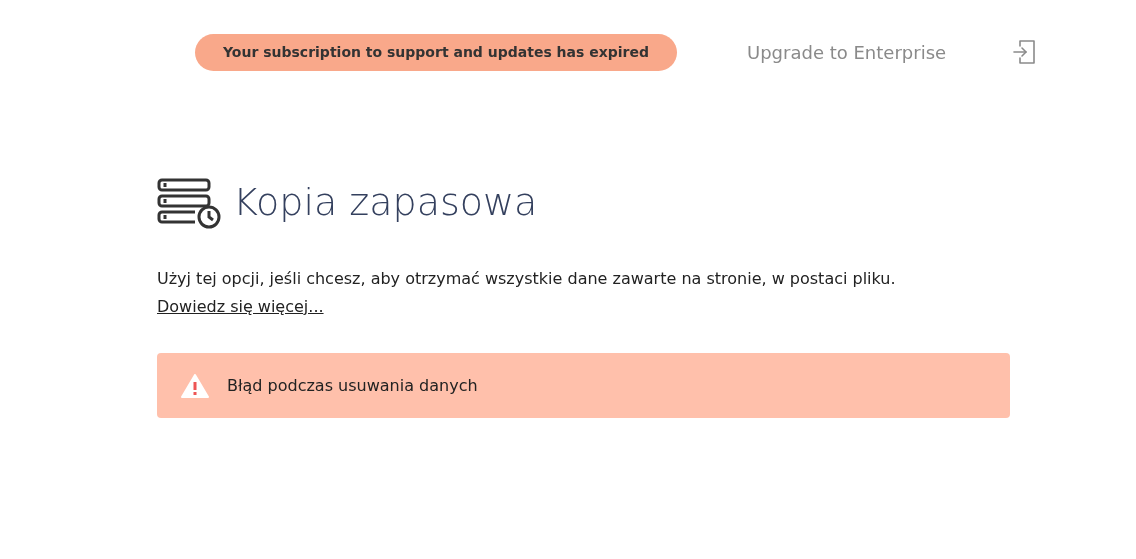 Image resolution: width=1136 pixels, height=559 pixels. Describe the element at coordinates (352, 385) in the screenshot. I see `alert-message: Błąd podczas usuwania danych` at that location.